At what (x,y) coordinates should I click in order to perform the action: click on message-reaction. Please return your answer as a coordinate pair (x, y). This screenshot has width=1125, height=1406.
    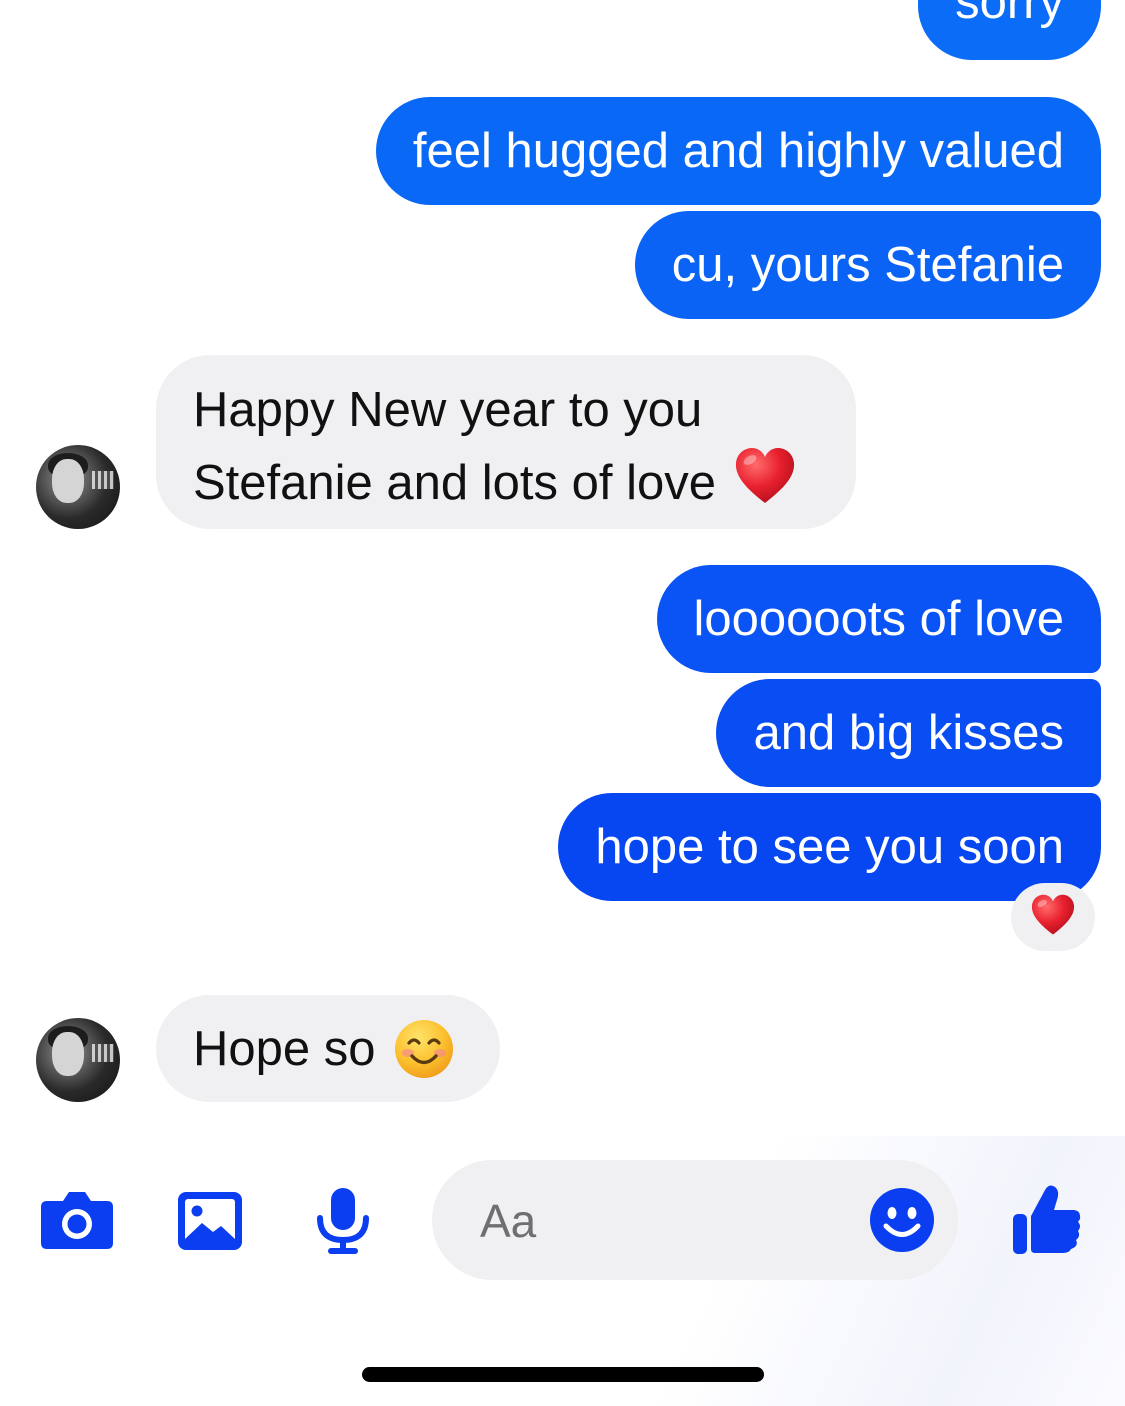
    Looking at the image, I should click on (1053, 917).